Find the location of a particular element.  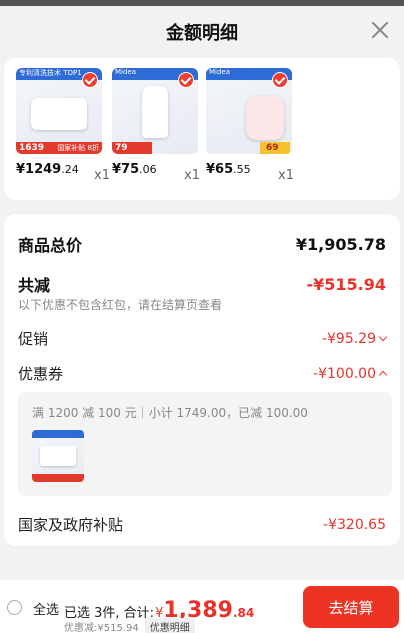

product-image-badge: 国家补贴 8折 is located at coordinates (78, 148).